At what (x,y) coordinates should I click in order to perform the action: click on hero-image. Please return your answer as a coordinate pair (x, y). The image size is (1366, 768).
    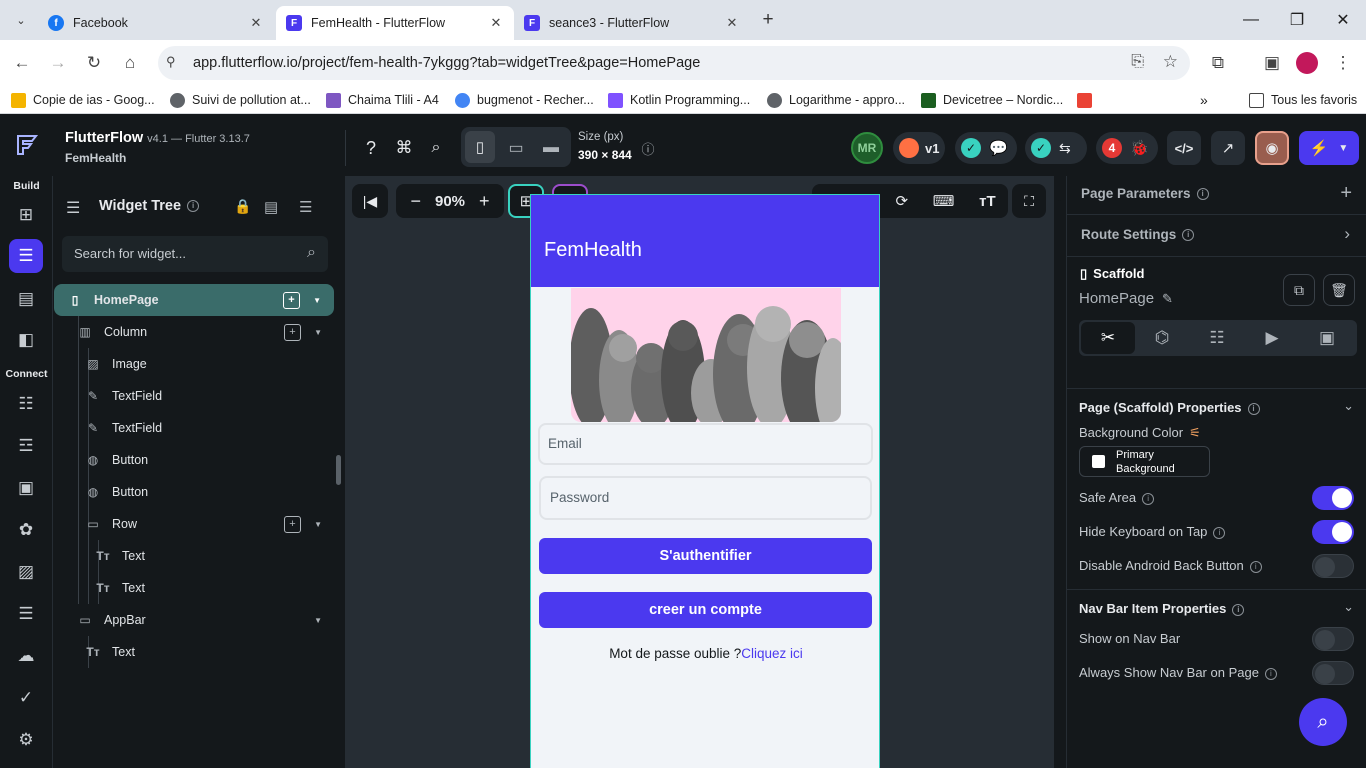
    Looking at the image, I should click on (706, 355).